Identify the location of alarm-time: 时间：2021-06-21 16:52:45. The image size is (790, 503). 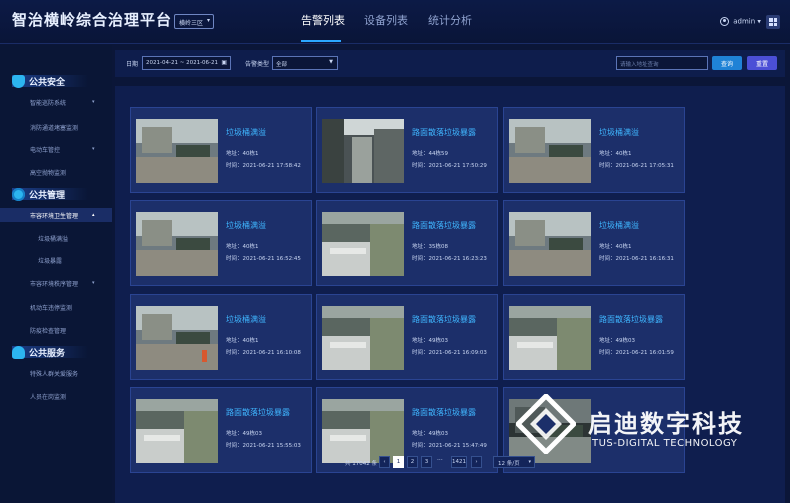
(263, 259).